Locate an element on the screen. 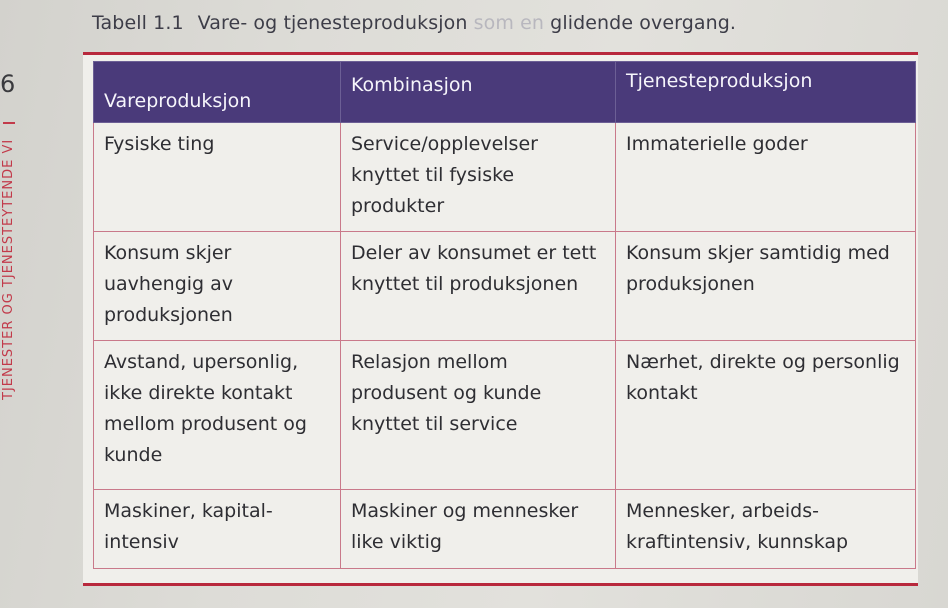  header-cell-tjenesteproduksjon: Tjenesteproduksjon is located at coordinates (765, 92).